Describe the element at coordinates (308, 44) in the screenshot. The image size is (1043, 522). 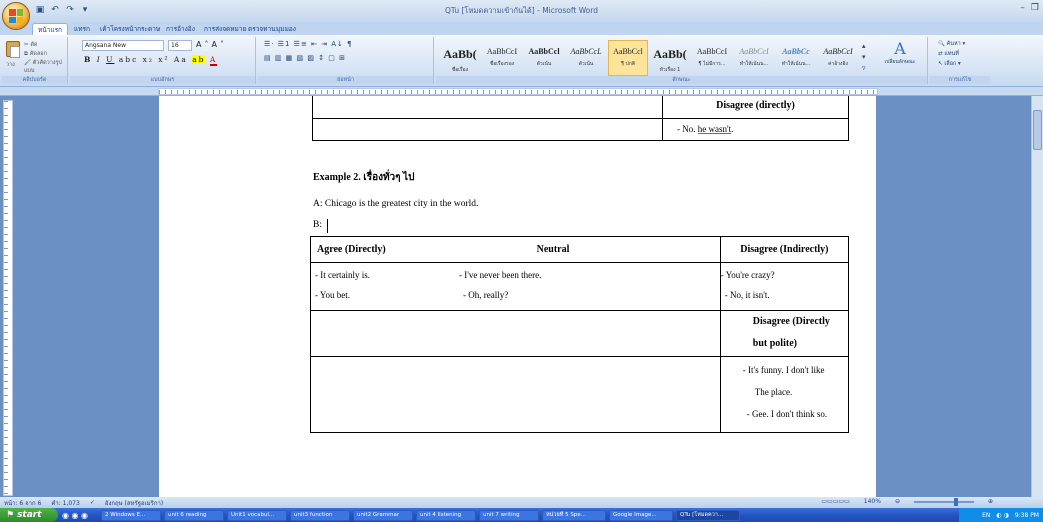
I see `list-buttons: ☰· ☰1 ☰≡ ⇤ ⇥ A↓ ¶` at that location.